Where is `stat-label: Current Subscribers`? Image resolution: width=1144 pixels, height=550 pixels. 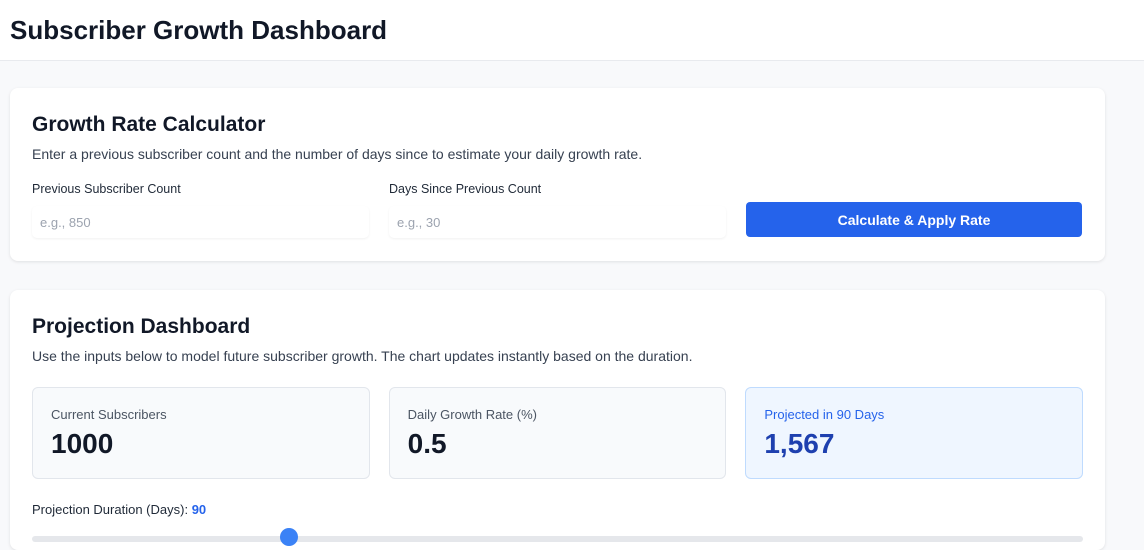 stat-label: Current Subscribers is located at coordinates (109, 414).